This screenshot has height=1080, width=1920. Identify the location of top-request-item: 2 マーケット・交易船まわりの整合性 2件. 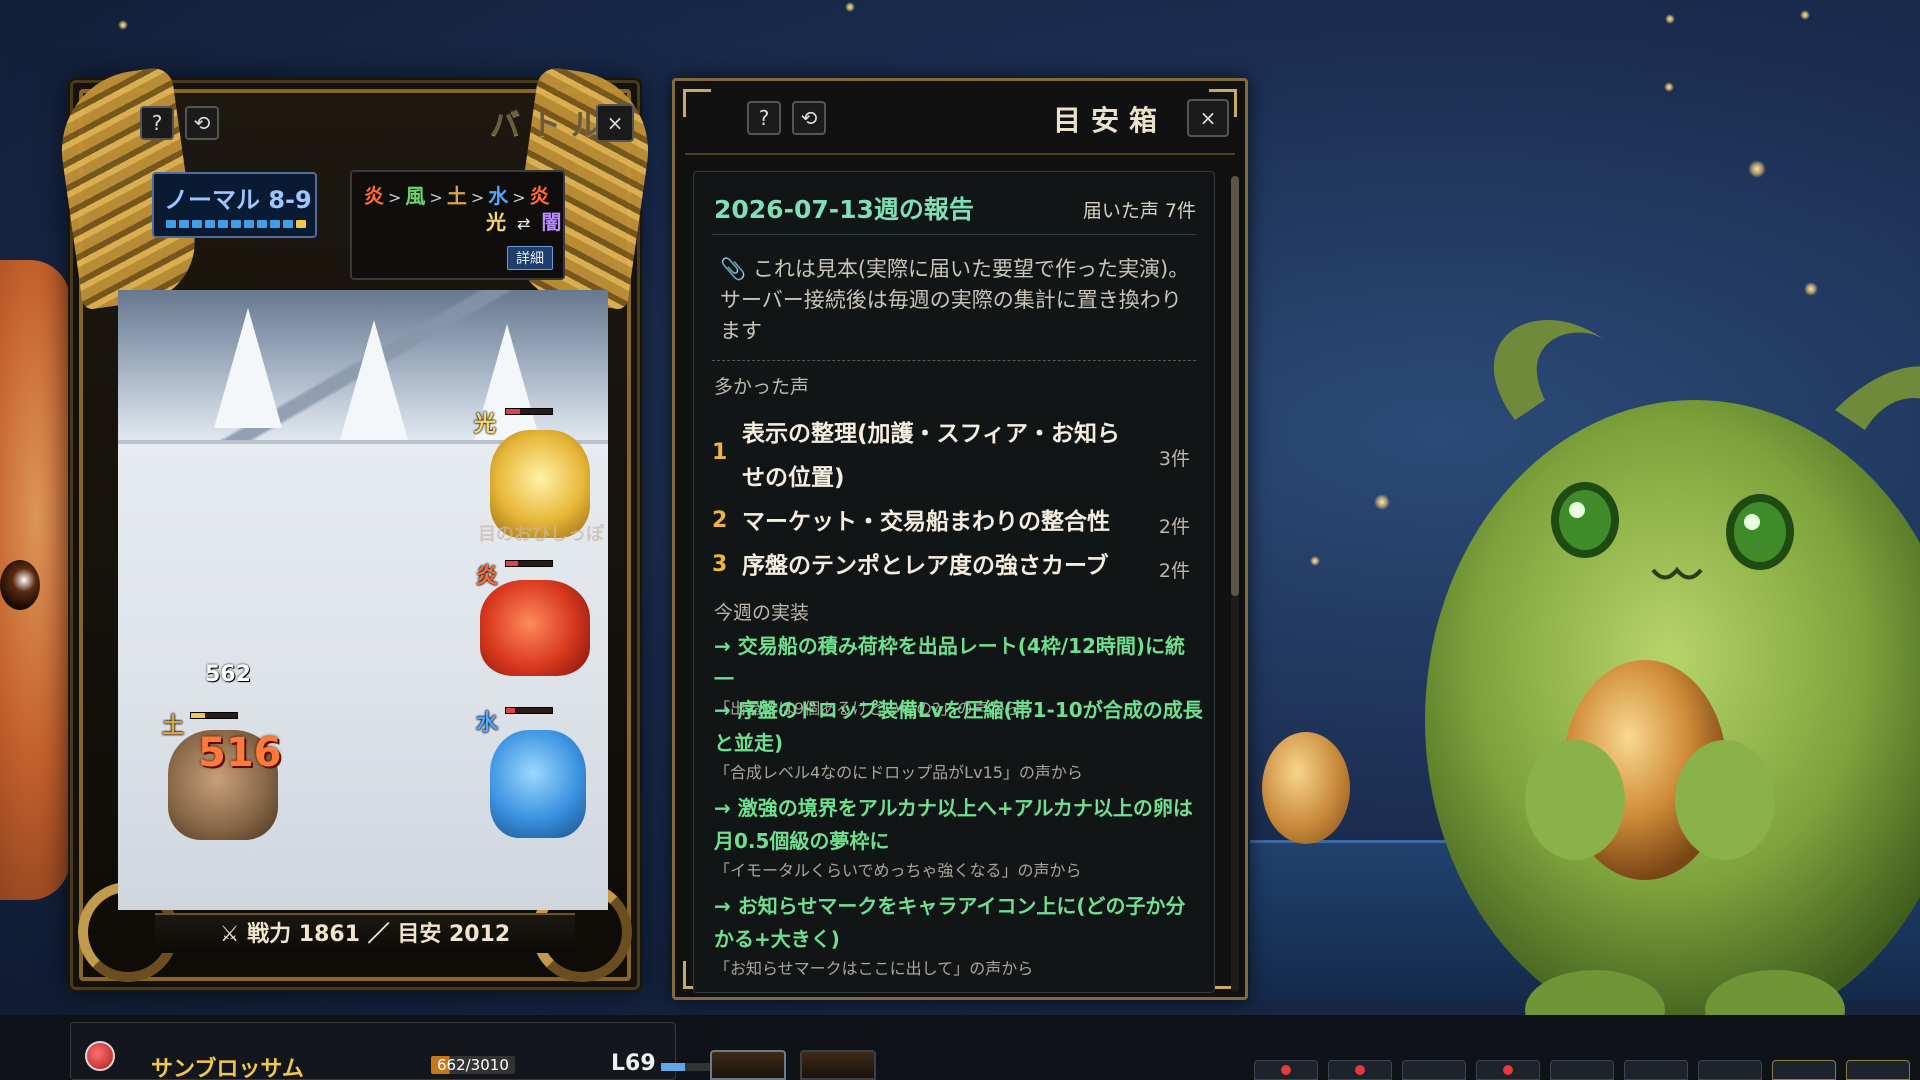
(955, 522).